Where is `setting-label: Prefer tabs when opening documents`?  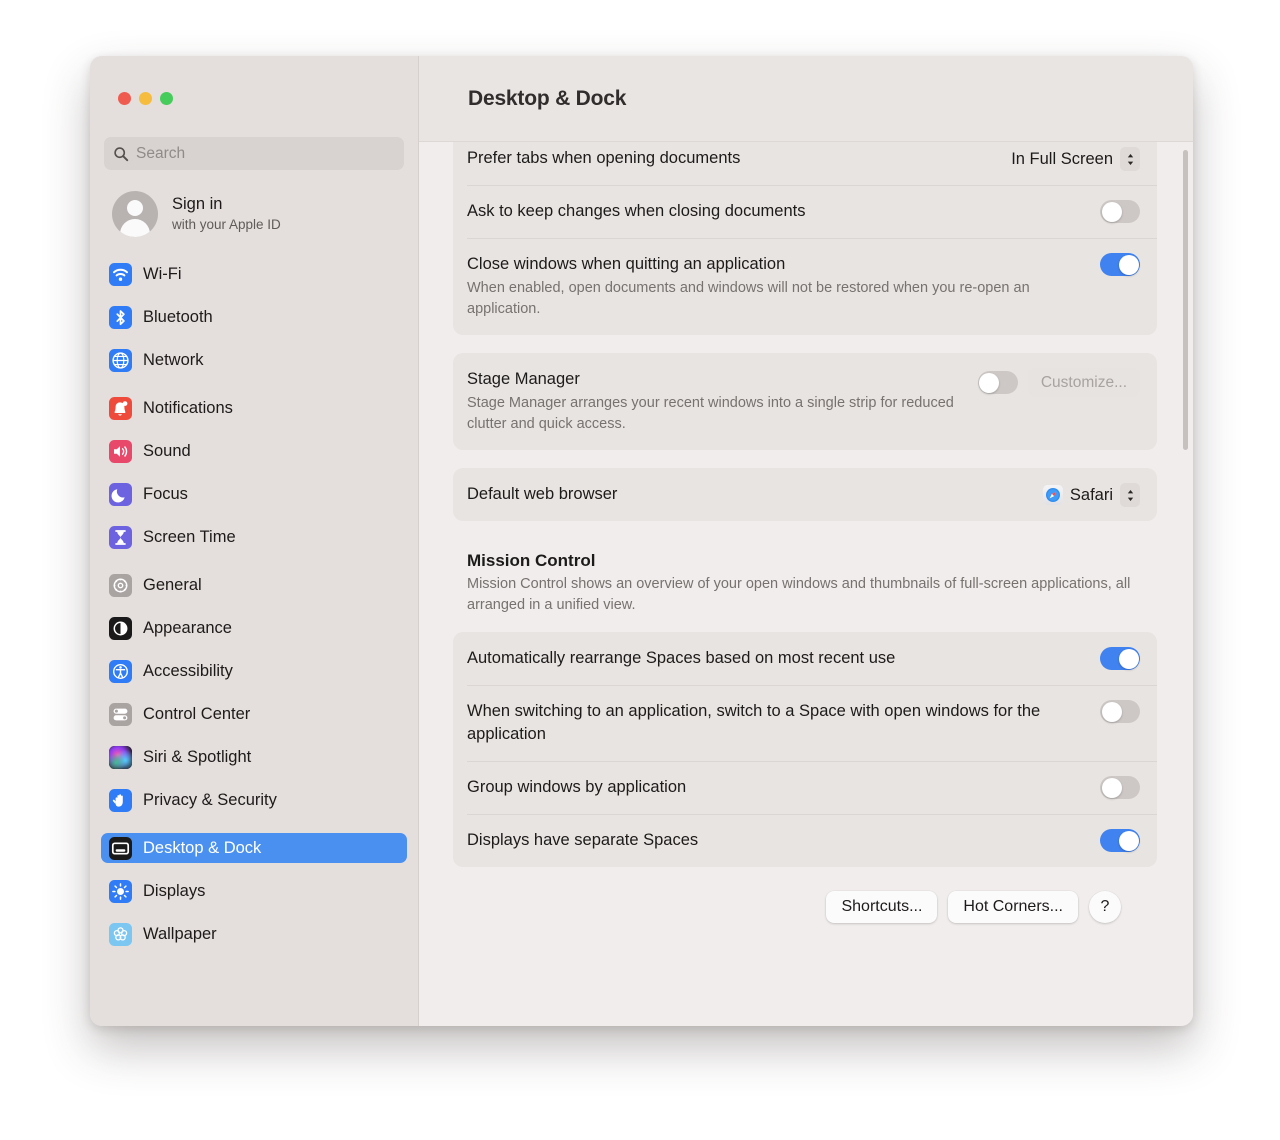 setting-label: Prefer tabs when opening documents is located at coordinates (604, 158).